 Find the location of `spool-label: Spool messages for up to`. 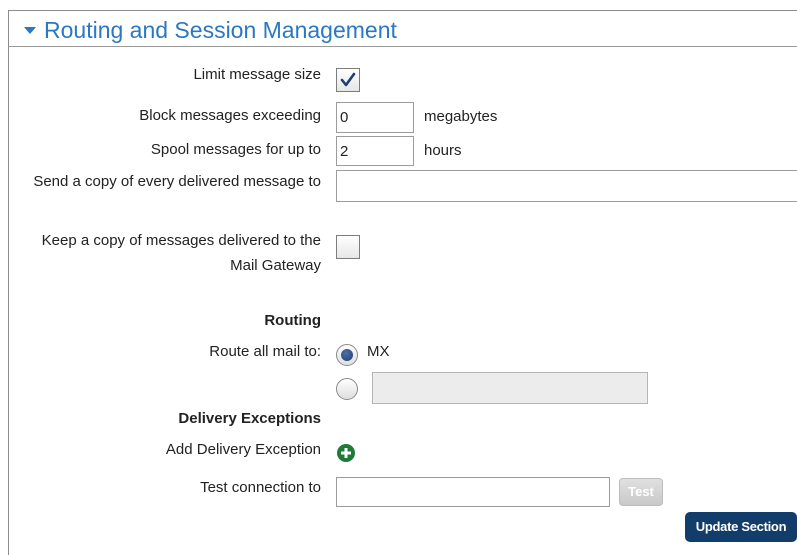

spool-label: Spool messages for up to is located at coordinates (235, 149).